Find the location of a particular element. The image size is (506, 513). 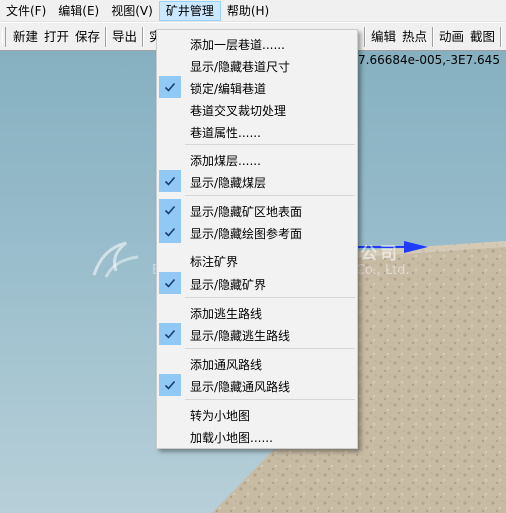

menu-item-label: 显示/隐藏矿界 is located at coordinates (228, 285).